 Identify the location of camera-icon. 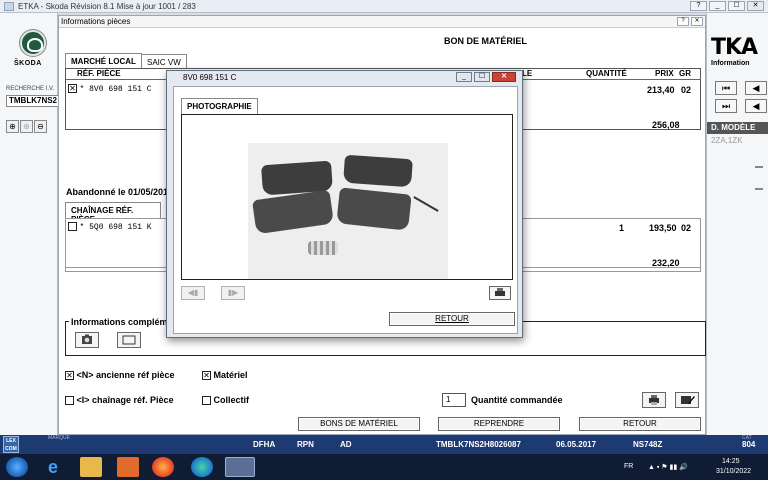
(87, 339).